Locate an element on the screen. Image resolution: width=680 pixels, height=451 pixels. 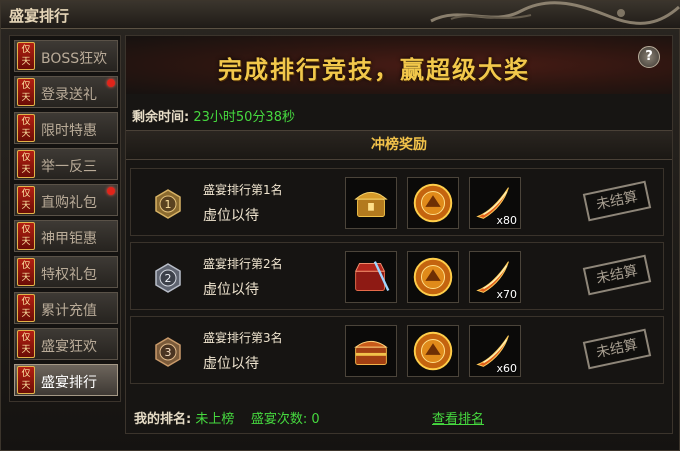
sidebar-item-label: BOSS狂欢 is located at coordinates (74, 59).